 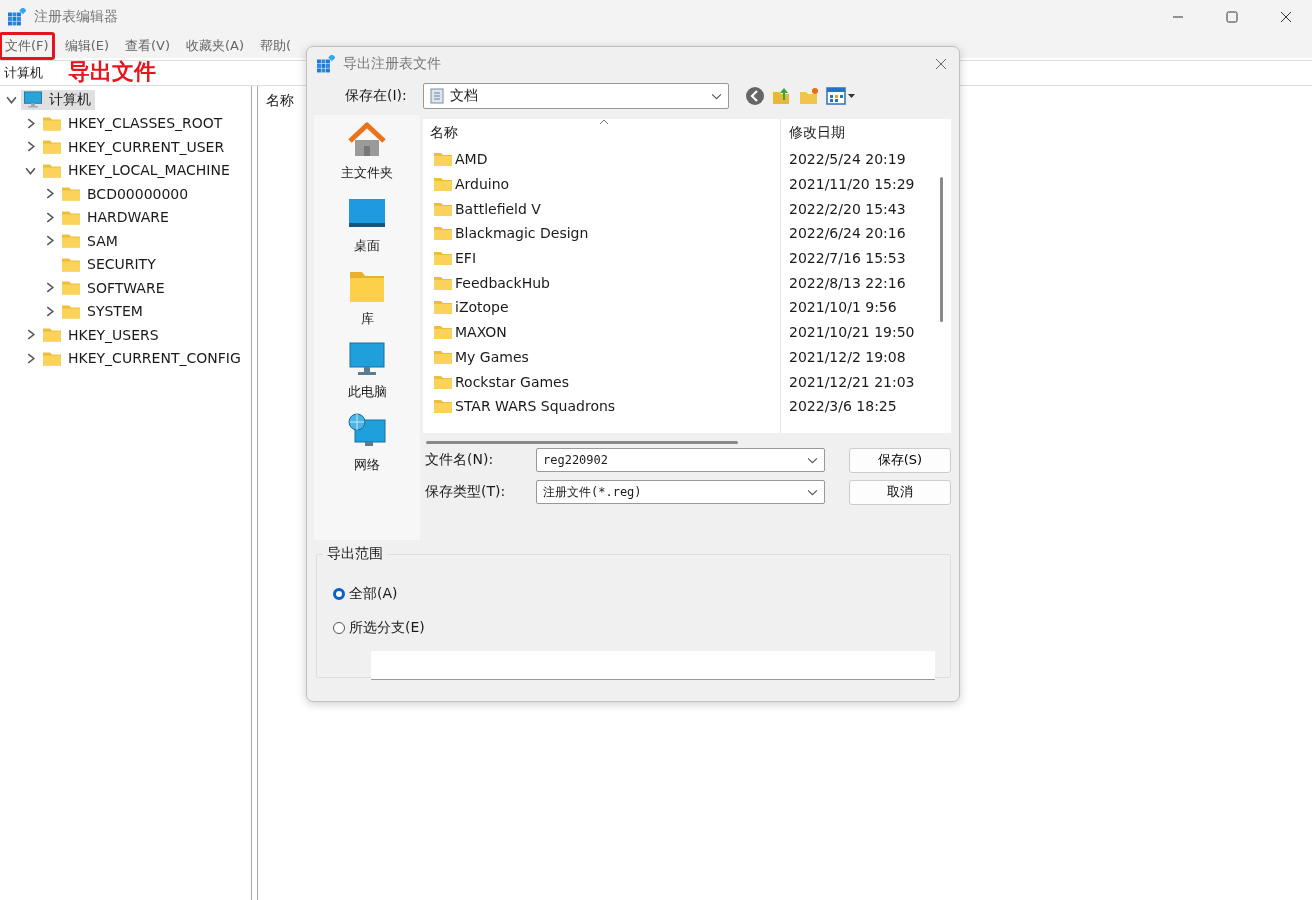 I want to click on dialog-title: 导出注册表文件, so click(x=392, y=64).